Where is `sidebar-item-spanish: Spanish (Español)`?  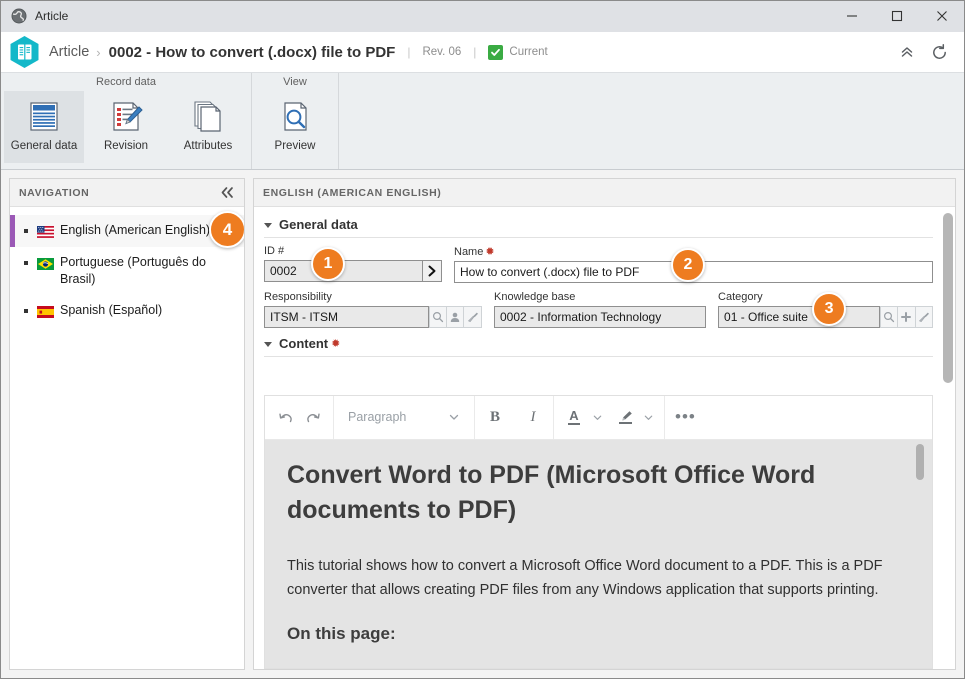
sidebar-item-spanish: Spanish (Español) is located at coordinates (127, 311).